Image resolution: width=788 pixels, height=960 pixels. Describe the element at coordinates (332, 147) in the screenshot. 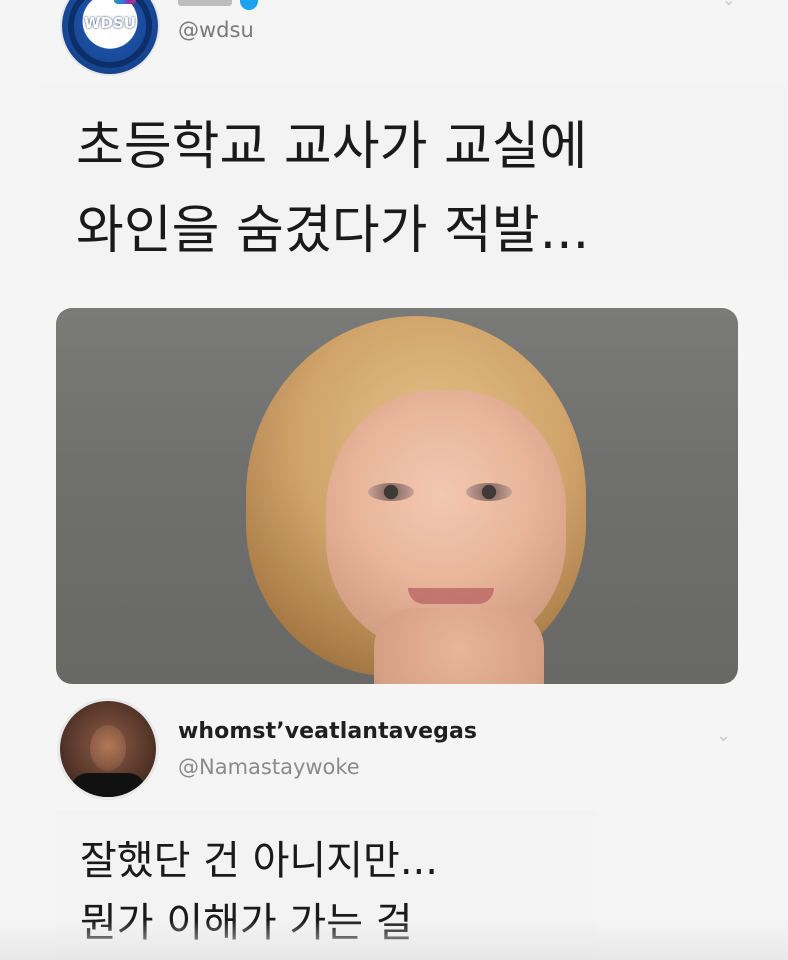

I see `tweet-1-caption-line-1: 초등학교 교사가 교실에` at that location.